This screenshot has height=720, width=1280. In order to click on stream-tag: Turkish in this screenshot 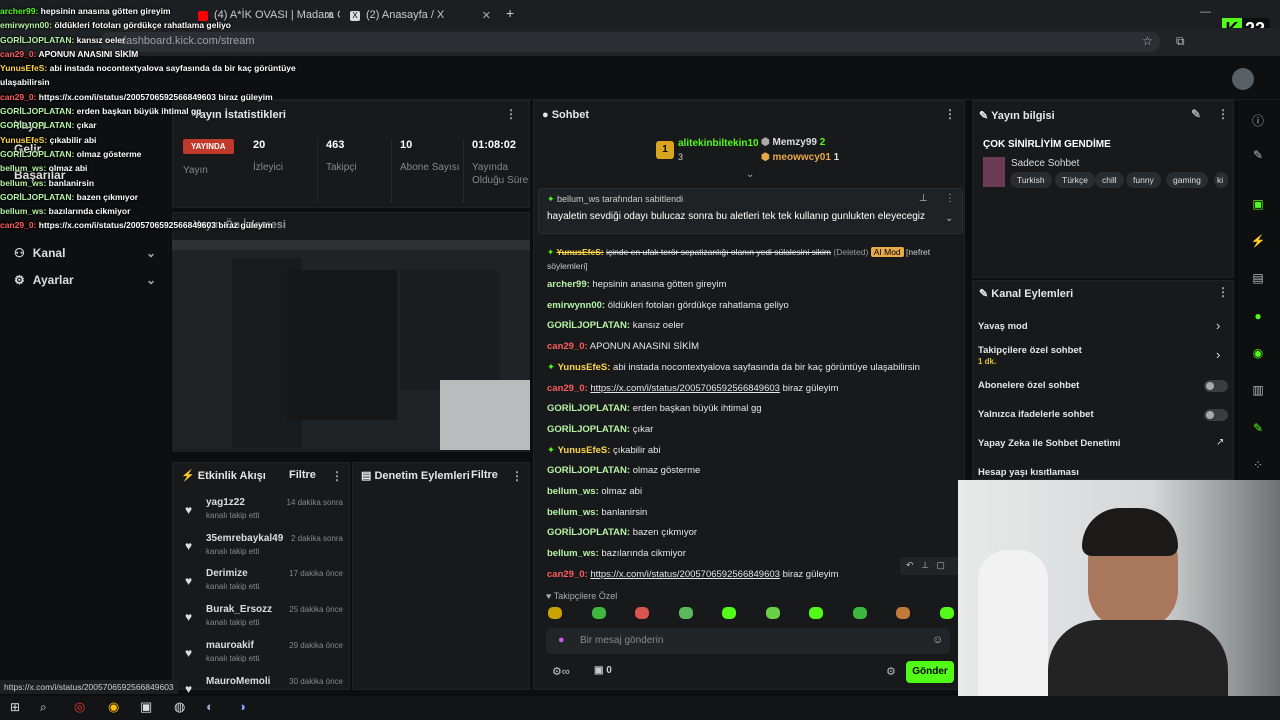, I will do `click(1031, 180)`.